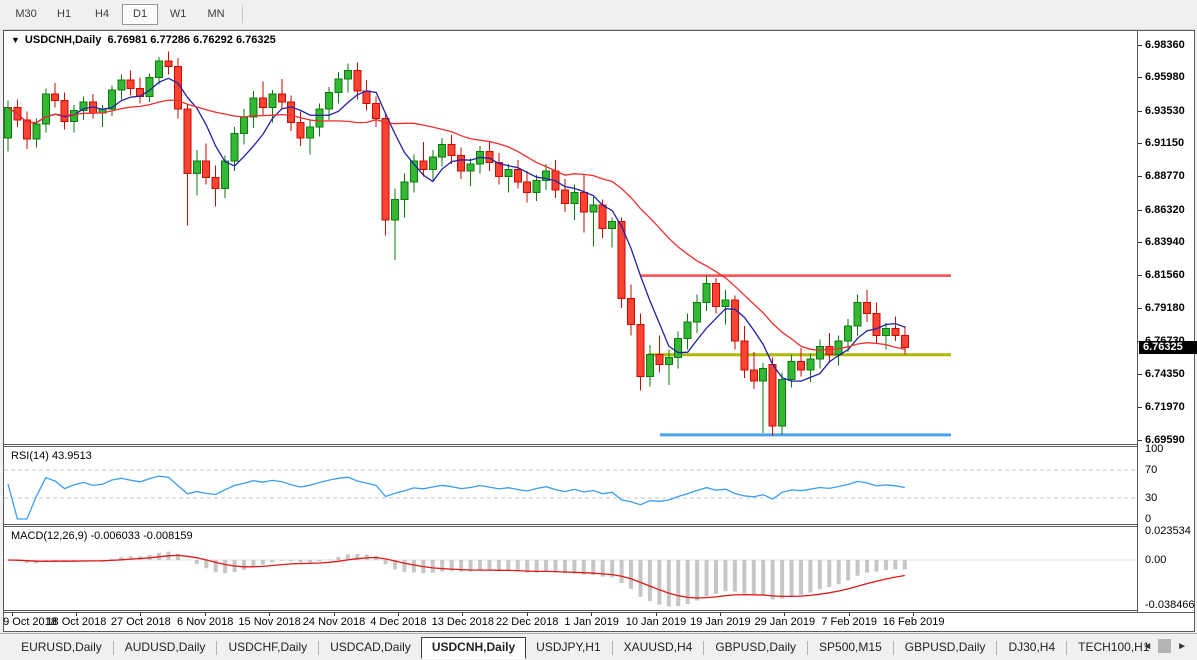  I want to click on price-axis-label: 6.81560, so click(1165, 275).